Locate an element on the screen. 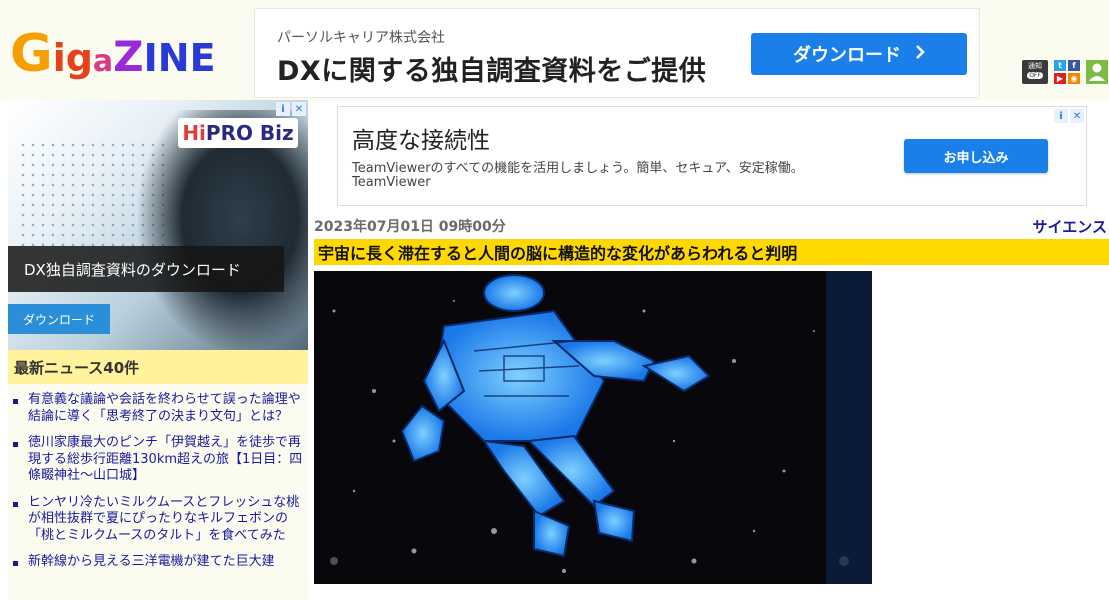 This screenshot has height=600, width=1109. notify-state: OFF is located at coordinates (1035, 75).